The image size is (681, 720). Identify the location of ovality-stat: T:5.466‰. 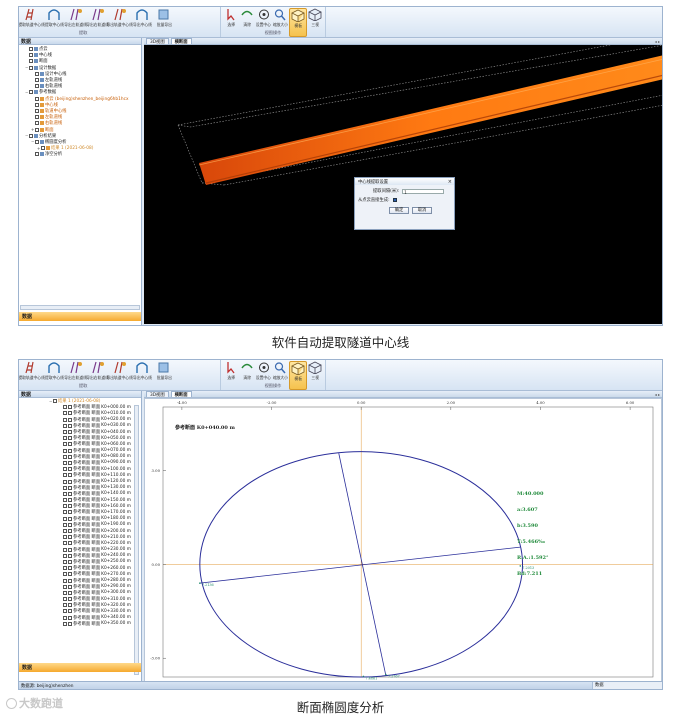
(531, 542).